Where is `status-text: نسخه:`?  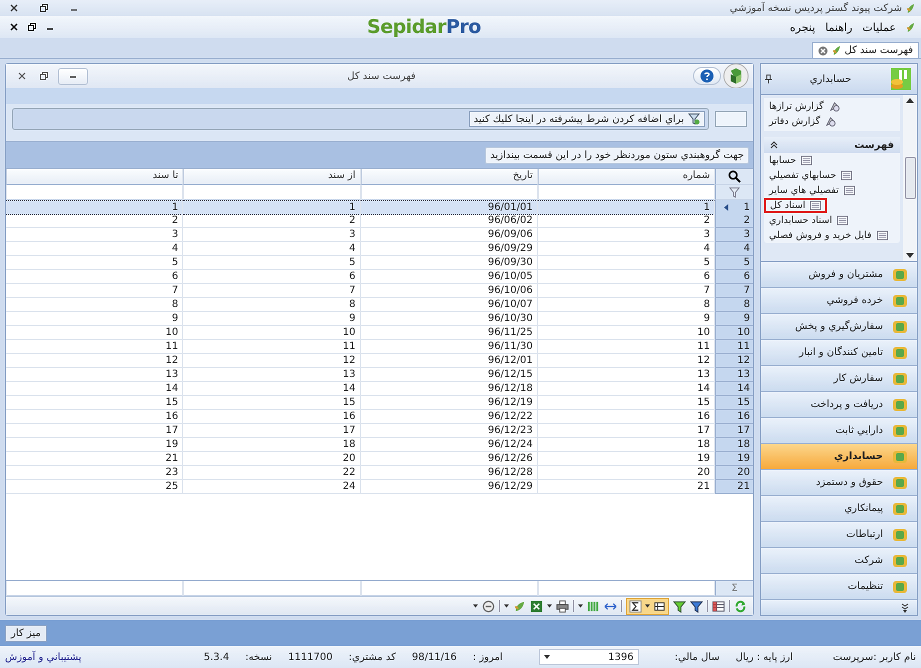 status-text: نسخه: is located at coordinates (258, 657).